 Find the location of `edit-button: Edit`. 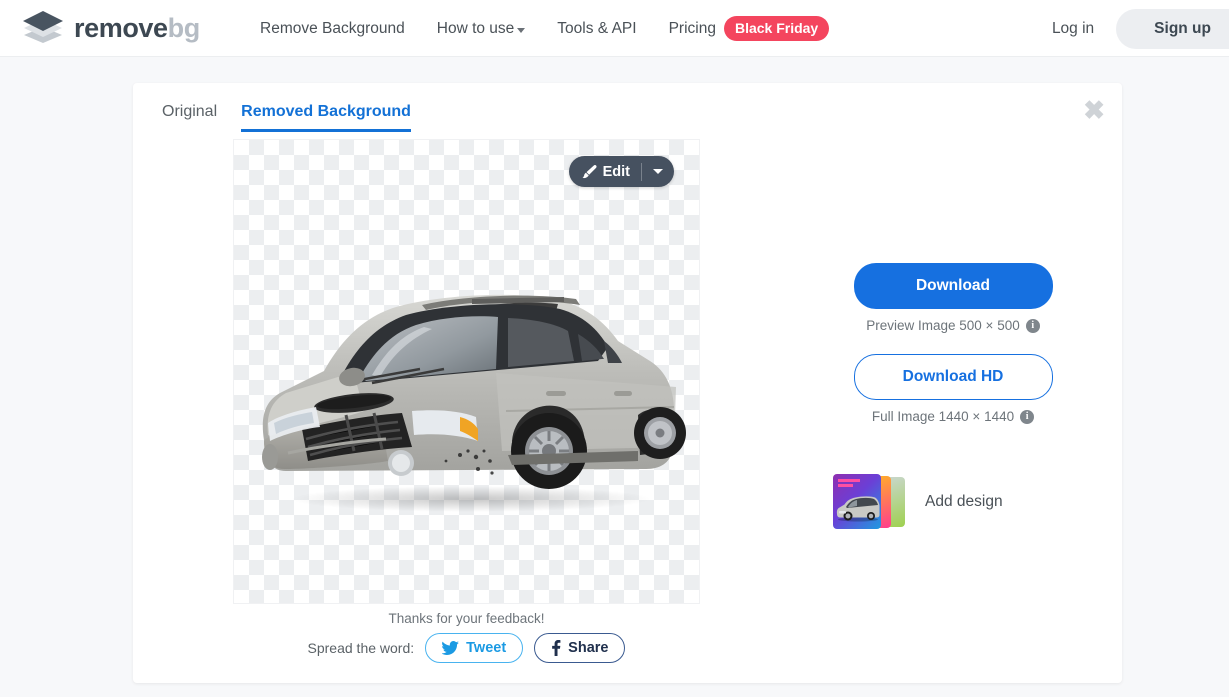

edit-button: Edit is located at coordinates (621, 171).